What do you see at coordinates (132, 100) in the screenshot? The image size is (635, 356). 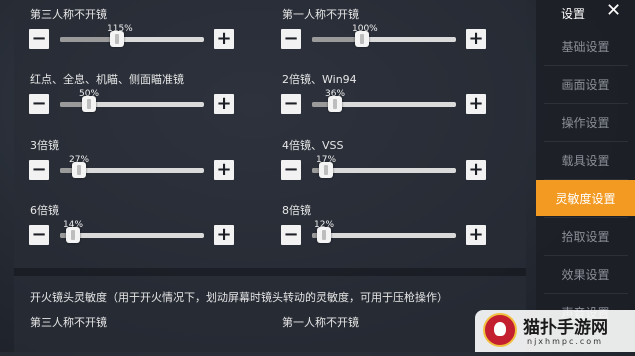 I see `slider-track: 50%` at bounding box center [132, 100].